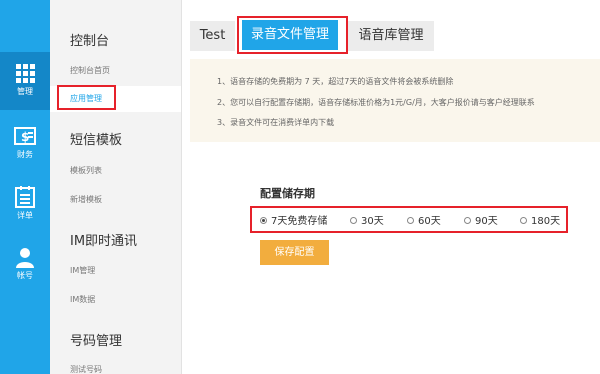 The height and width of the screenshot is (374, 600). Describe the element at coordinates (25, 258) in the screenshot. I see `user-icon` at that location.